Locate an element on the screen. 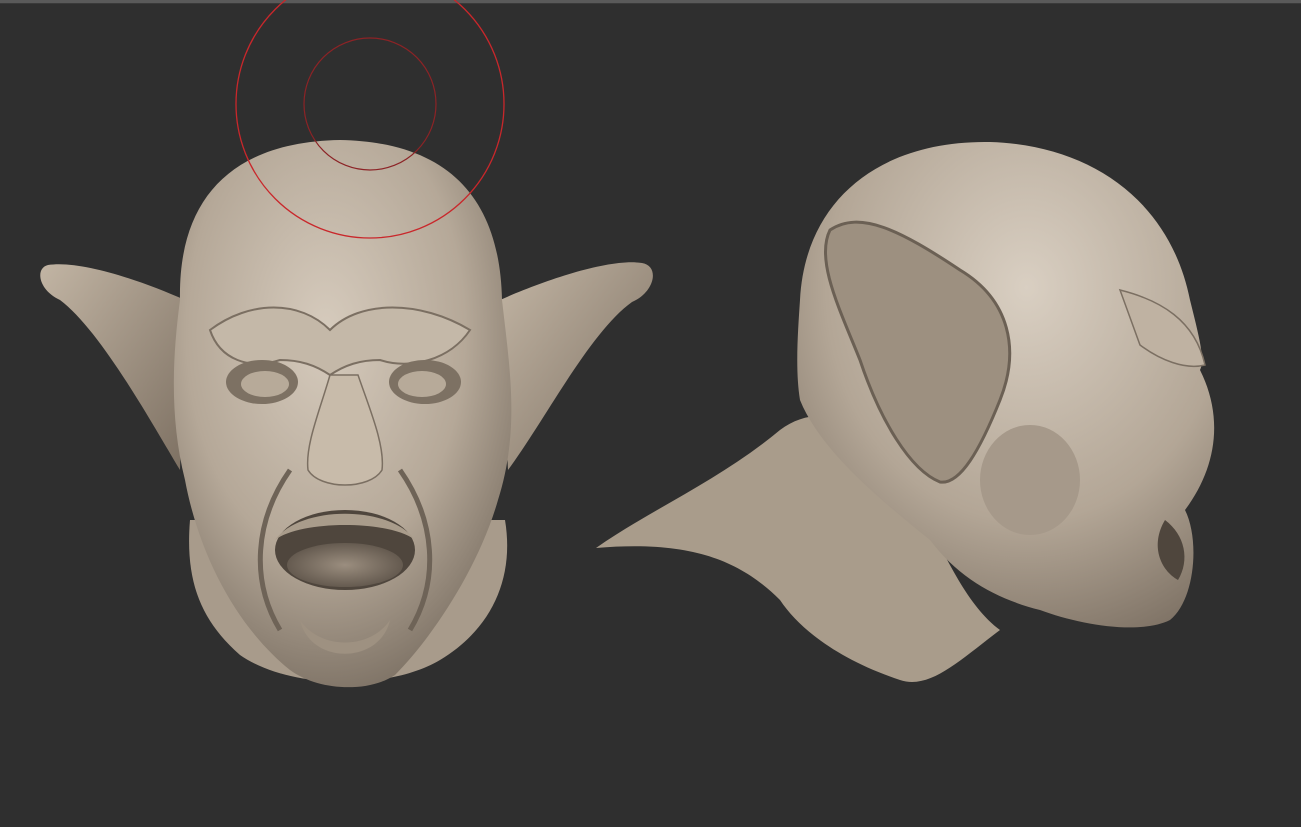  front-right-eyeball is located at coordinates (422, 384).